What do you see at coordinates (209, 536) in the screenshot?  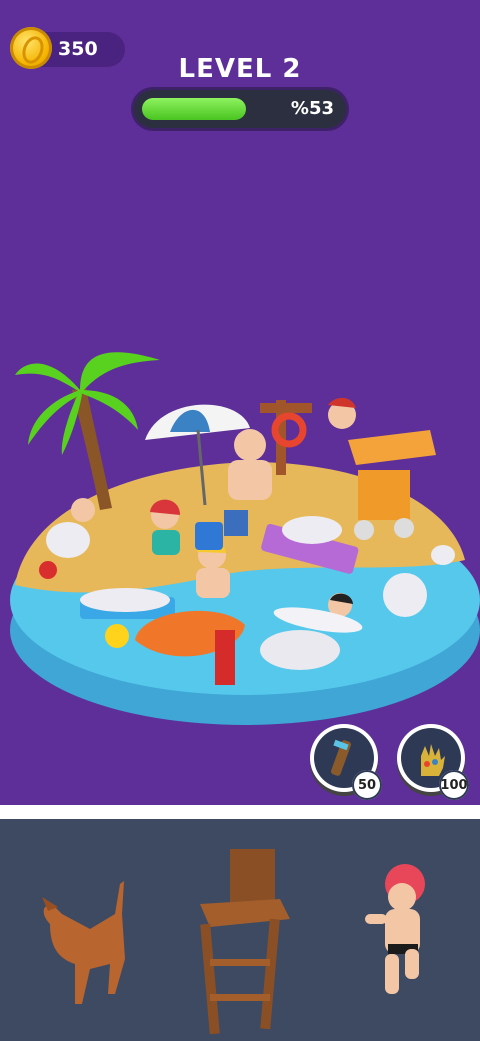 I see `cooler-box` at bounding box center [209, 536].